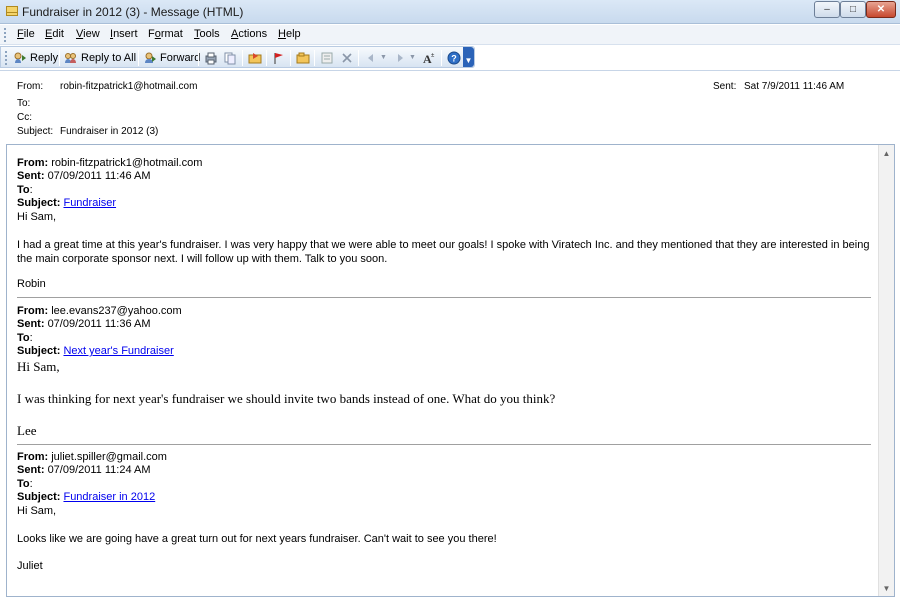  I want to click on delete-icon, so click(347, 58).